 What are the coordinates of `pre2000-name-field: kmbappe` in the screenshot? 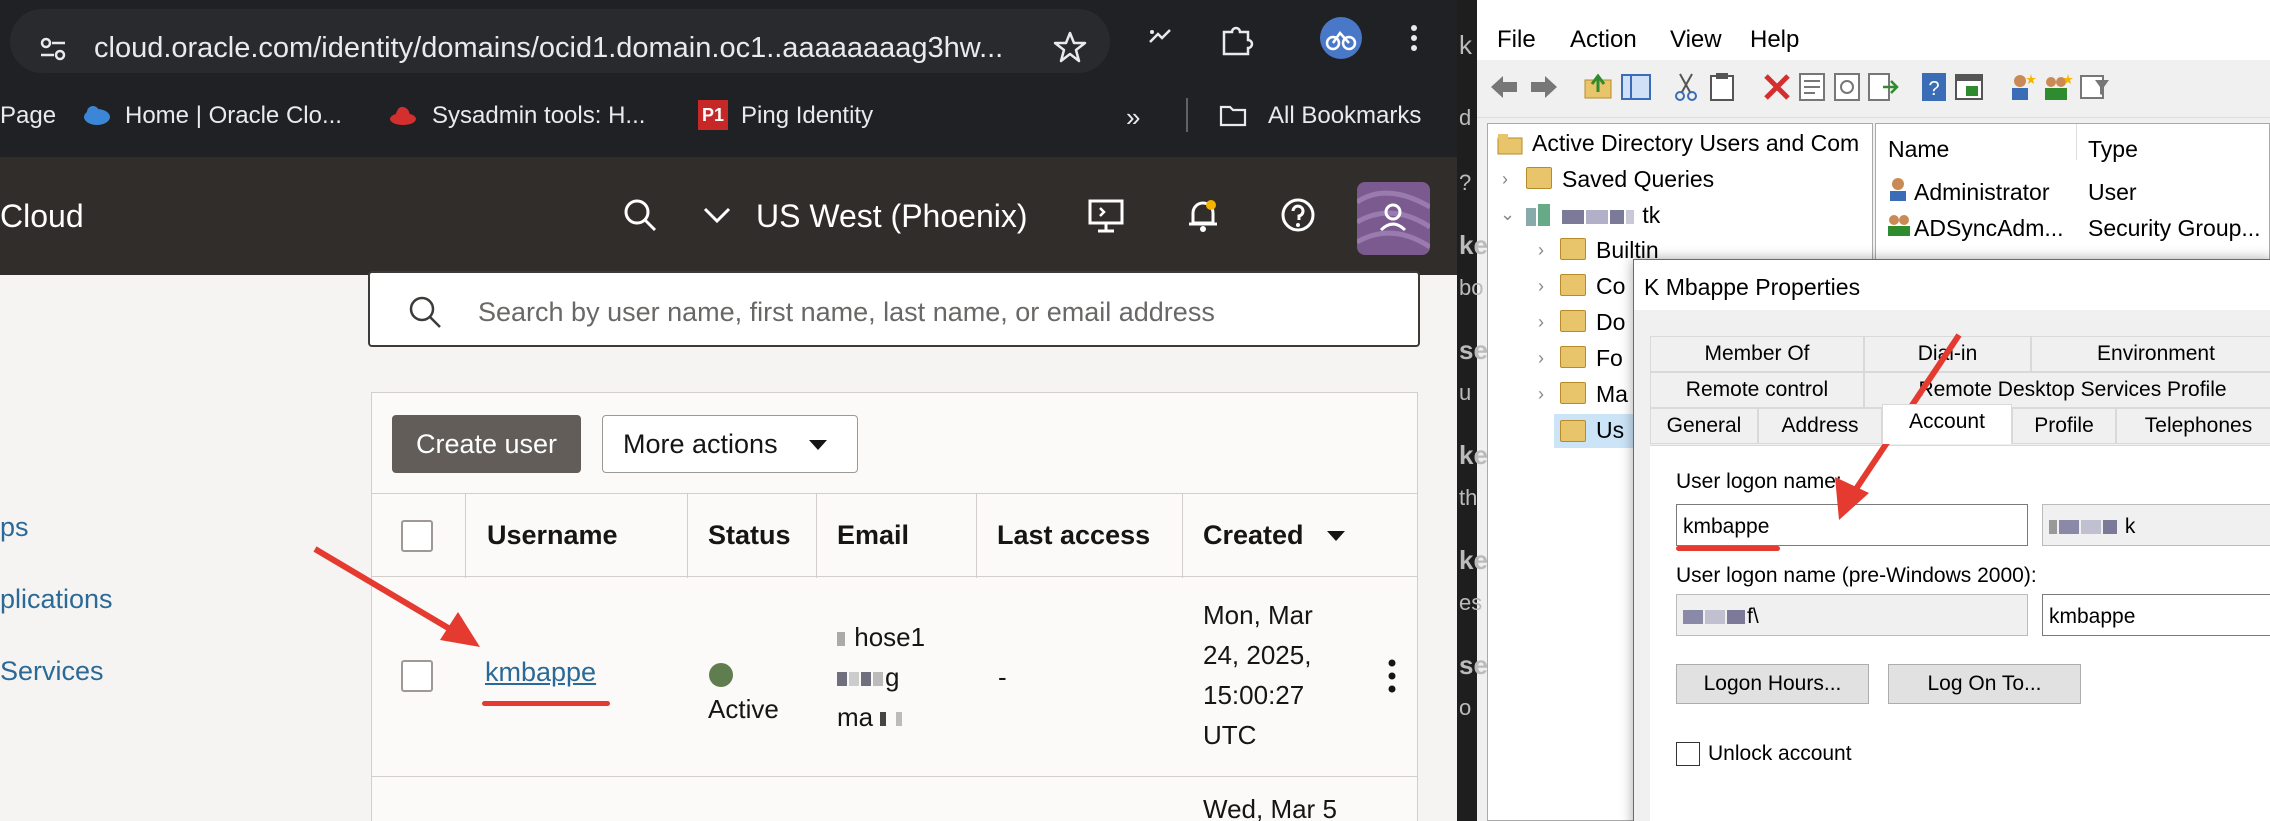 It's located at (2156, 615).